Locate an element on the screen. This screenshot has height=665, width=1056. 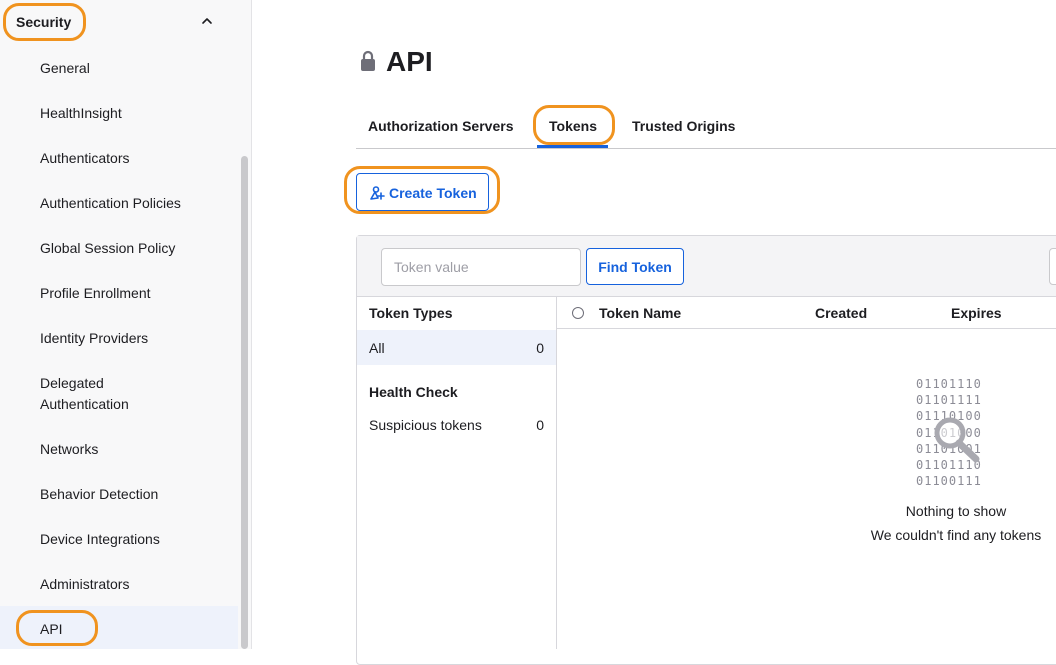
sidebar-item-authenticators: Authenticators is located at coordinates (119, 158).